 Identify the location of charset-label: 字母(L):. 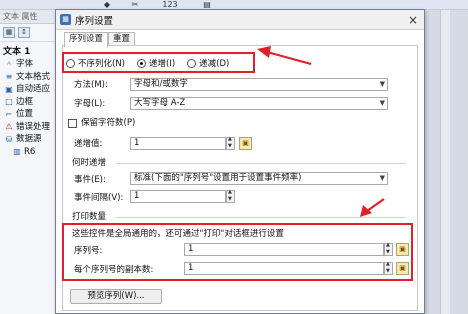
(90, 104).